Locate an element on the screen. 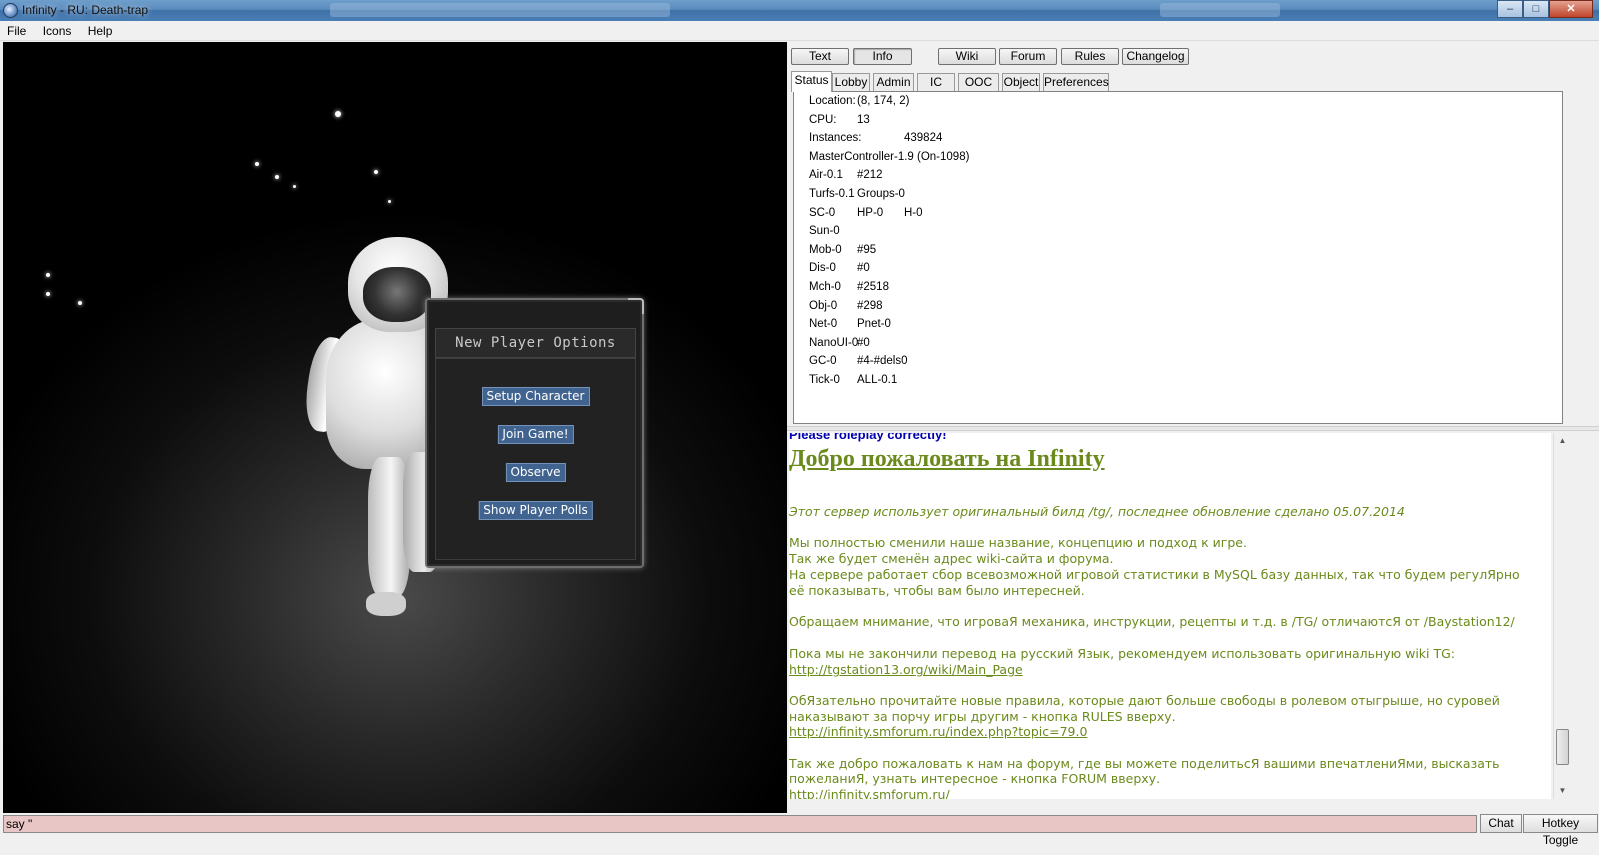  scroll-up-icon: ▲ is located at coordinates (1562, 441).